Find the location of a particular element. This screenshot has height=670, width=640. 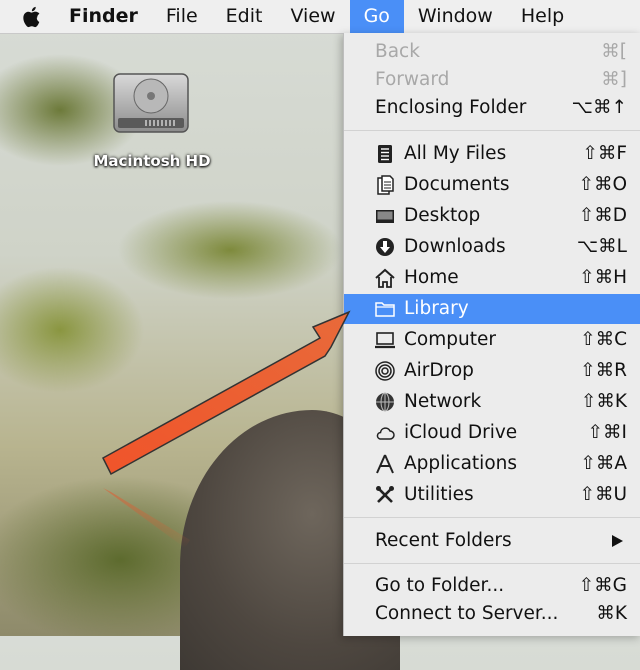

utilities-label: Utilities is located at coordinates (439, 494).